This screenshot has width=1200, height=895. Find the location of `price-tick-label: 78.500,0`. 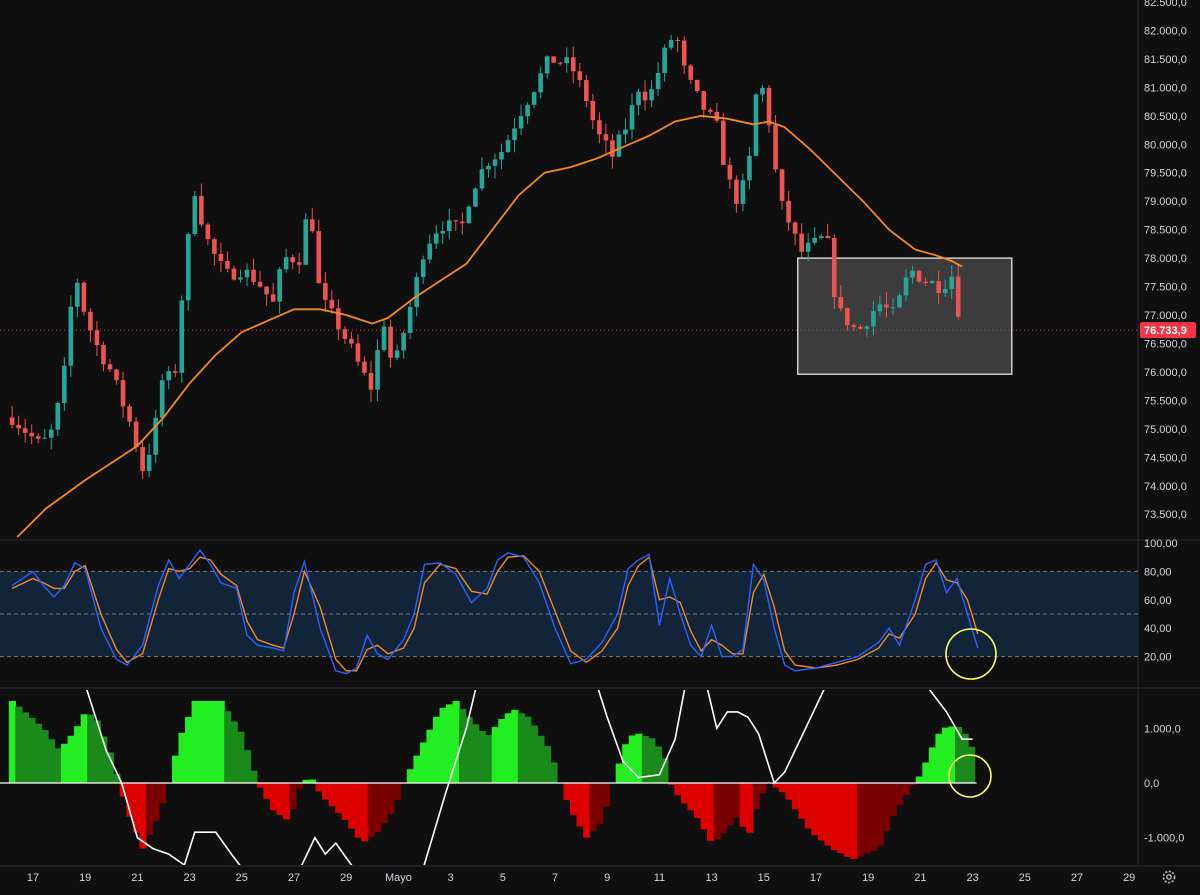

price-tick-label: 78.500,0 is located at coordinates (1165, 231).